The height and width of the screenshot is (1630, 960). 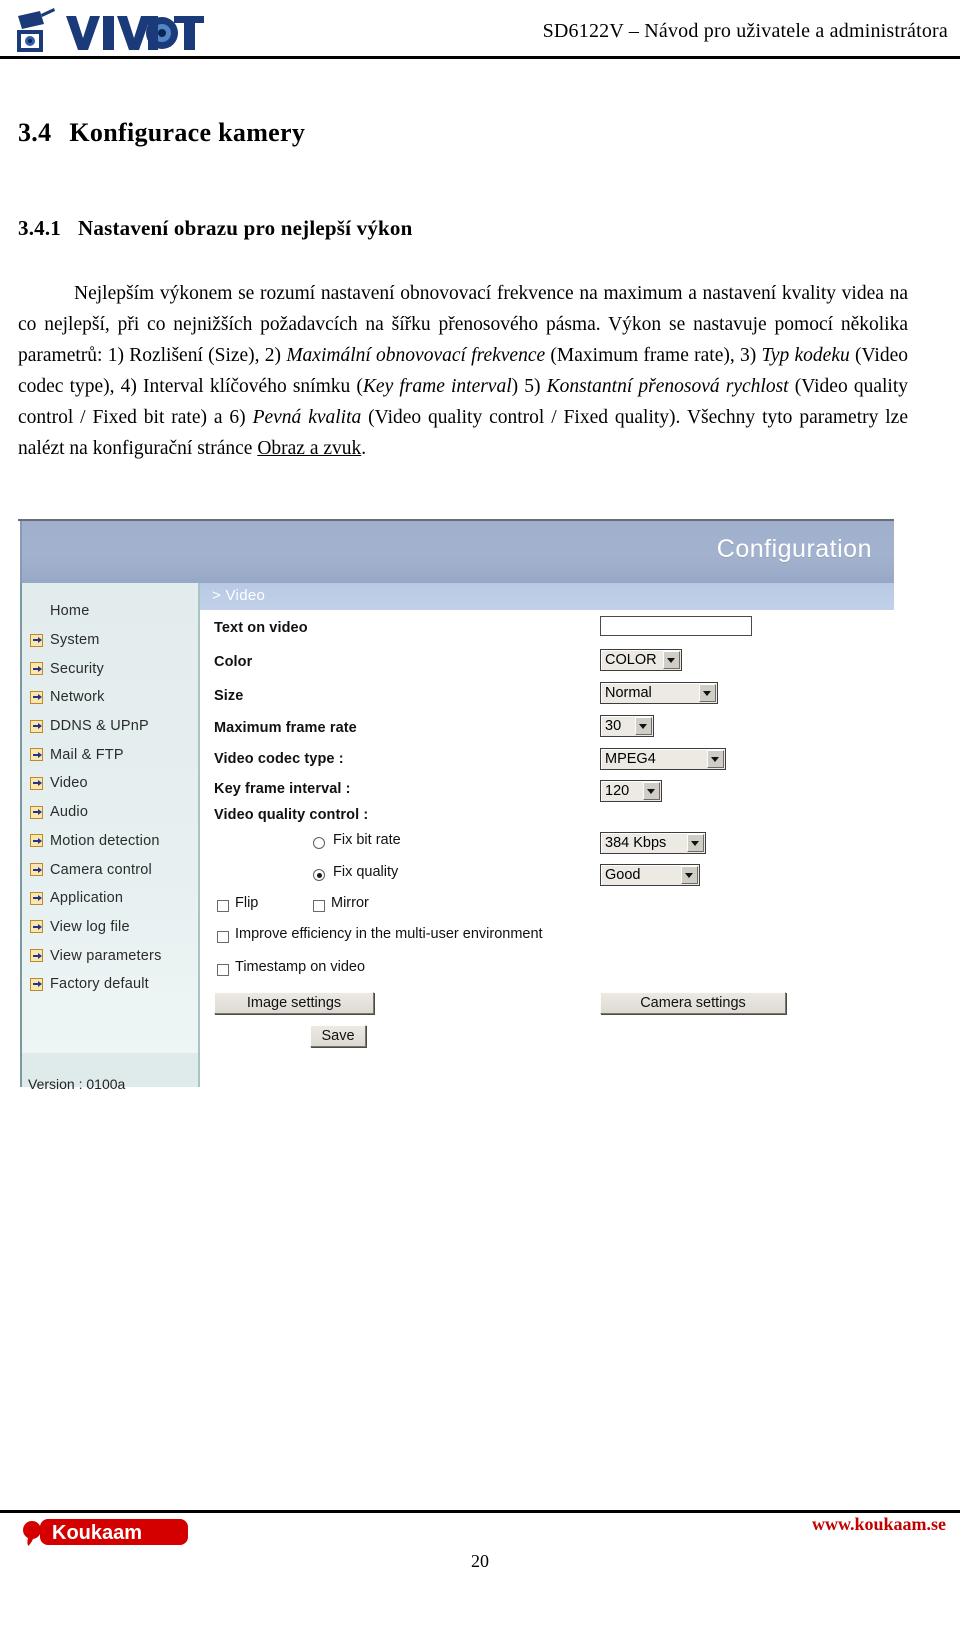 What do you see at coordinates (113, 812) in the screenshot?
I see `sidebar-item-audio: Audio` at bounding box center [113, 812].